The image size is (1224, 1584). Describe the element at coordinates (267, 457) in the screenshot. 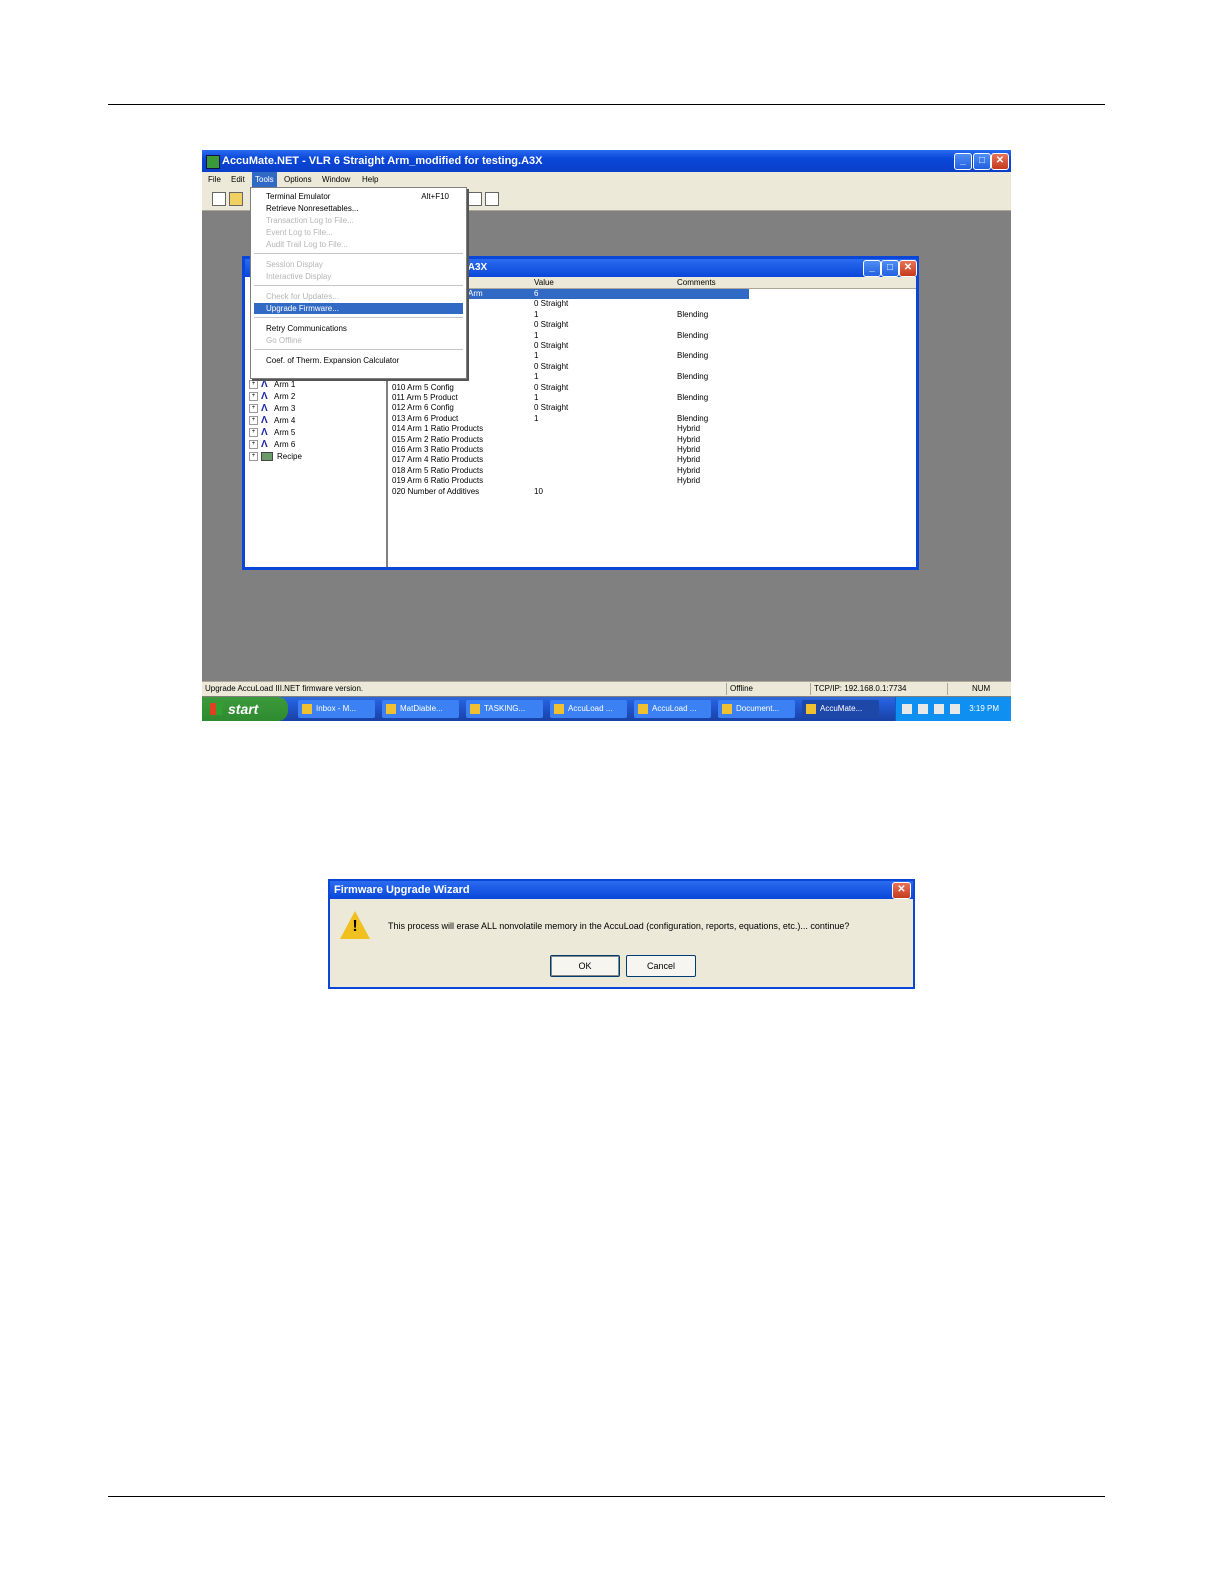

I see `recipe-icon` at that location.